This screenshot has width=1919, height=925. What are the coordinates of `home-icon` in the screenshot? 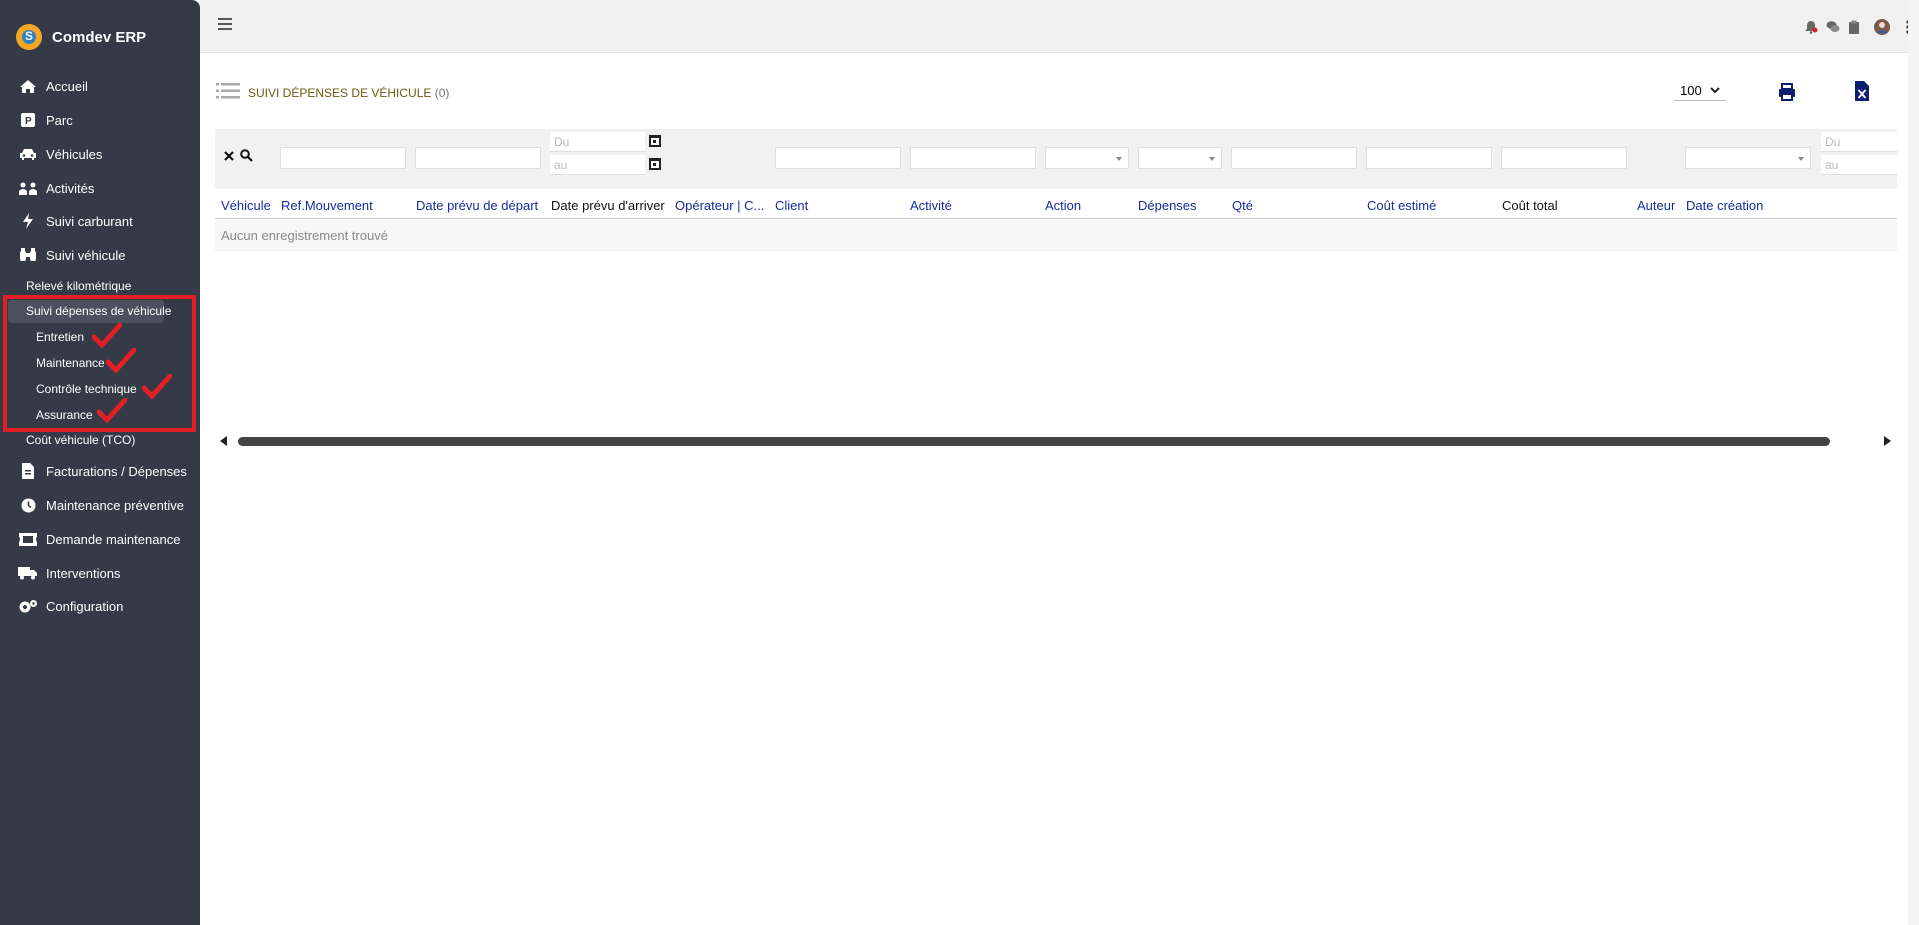 It's located at (28, 86).